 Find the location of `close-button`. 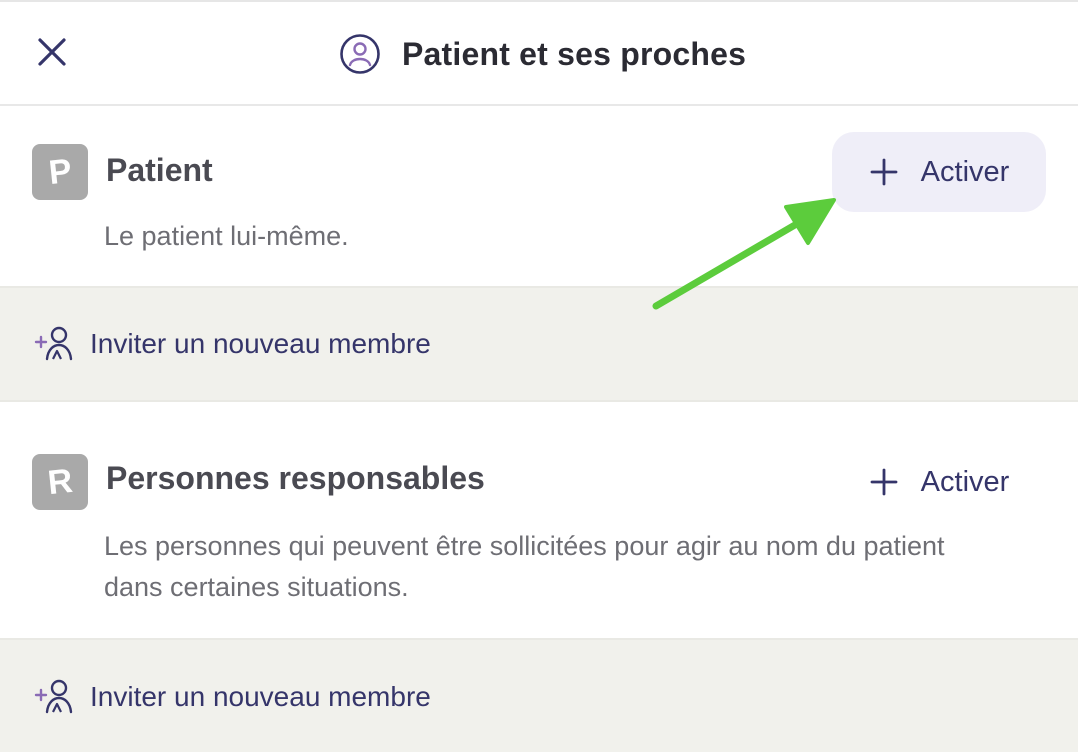

close-button is located at coordinates (52, 52).